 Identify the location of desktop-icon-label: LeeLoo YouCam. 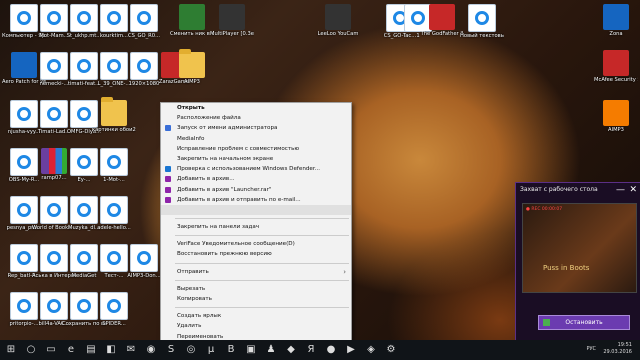
(338, 34).